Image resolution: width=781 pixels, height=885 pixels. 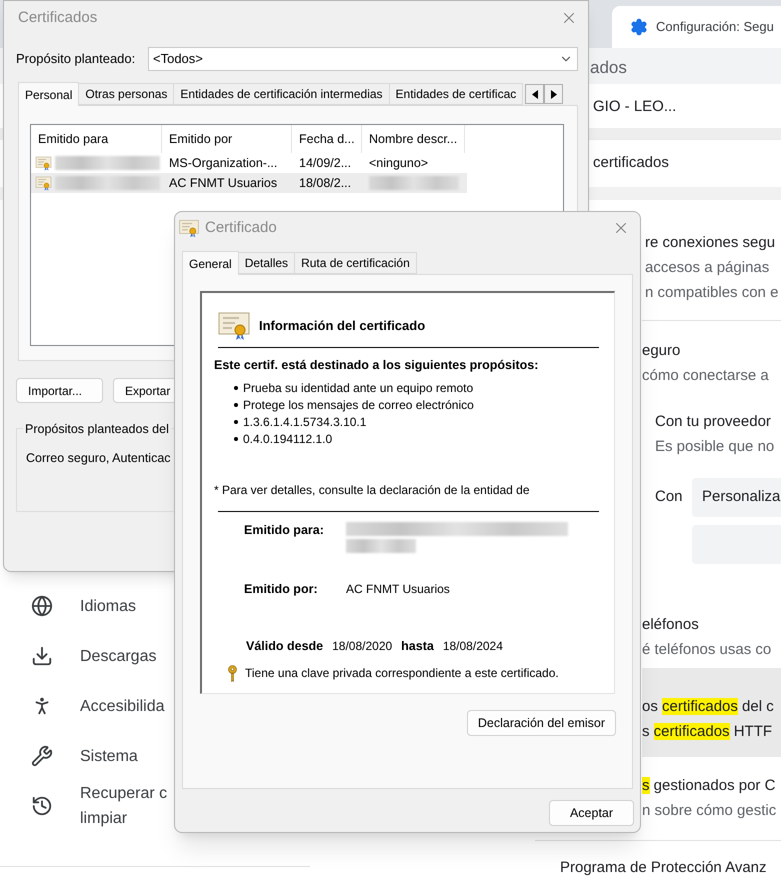 I want to click on ok-button: Aceptar, so click(x=591, y=813).